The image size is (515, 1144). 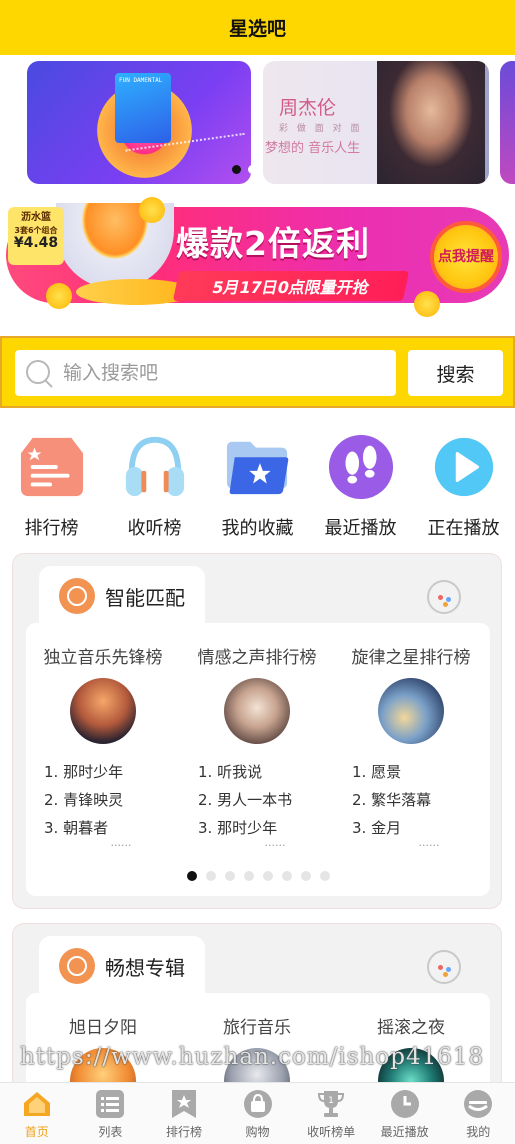 What do you see at coordinates (331, 1101) in the screenshot?
I see `svg-text: 1` at bounding box center [331, 1101].